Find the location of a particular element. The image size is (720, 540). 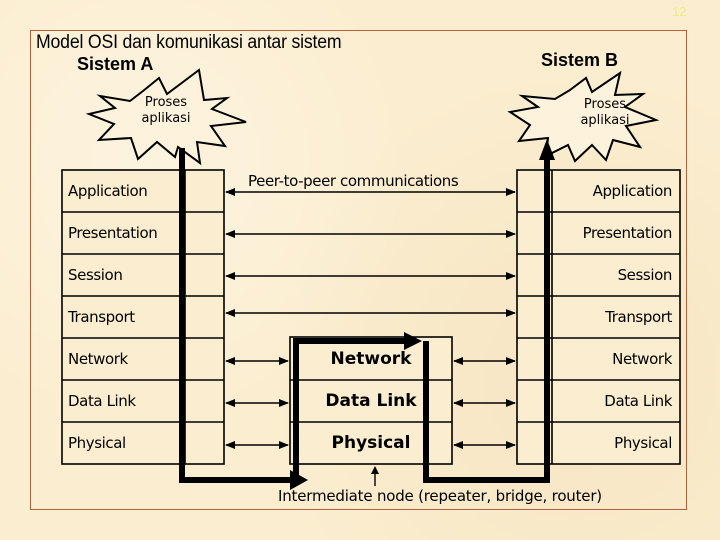

system-b-layer-presentation: Presentation is located at coordinates (627, 233).